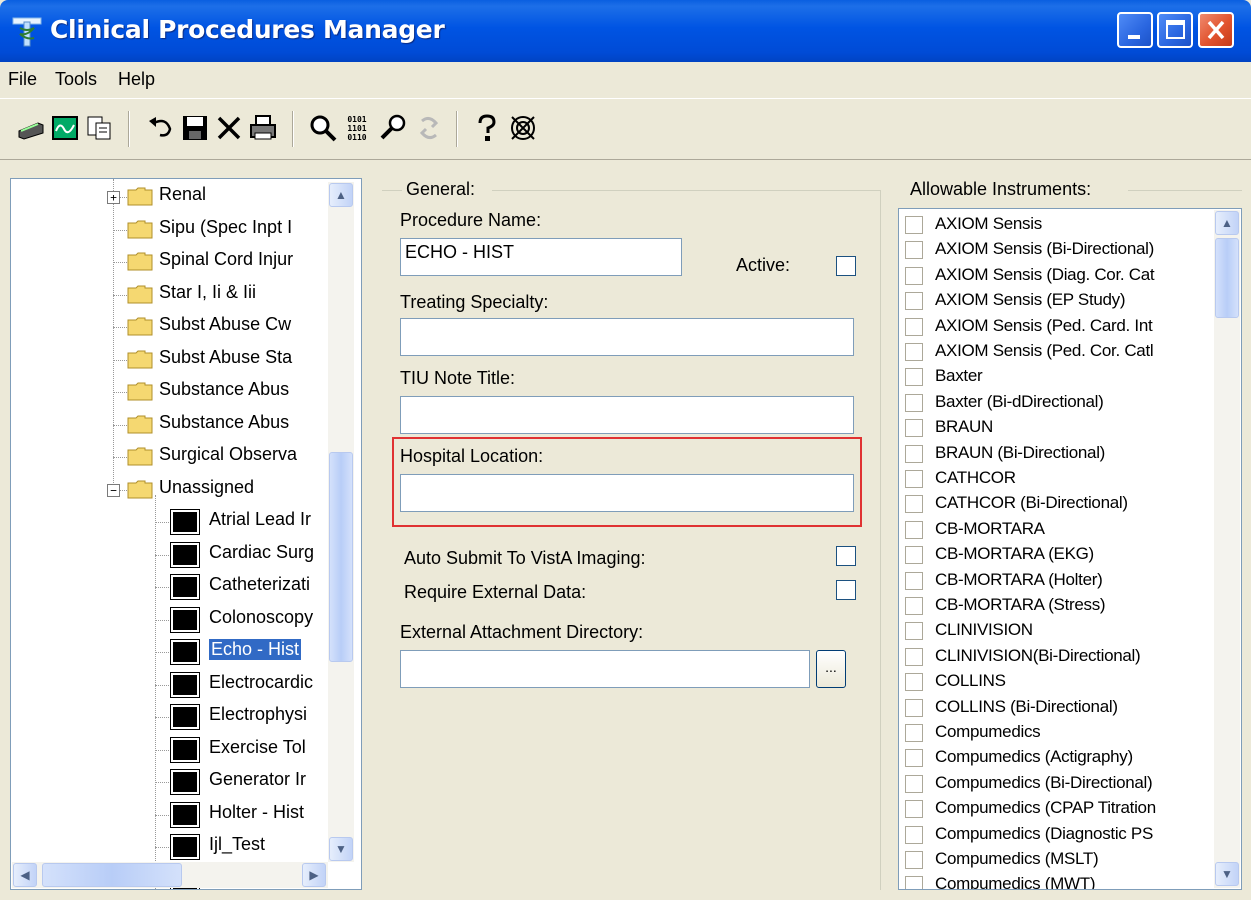 This screenshot has height=900, width=1251. I want to click on maximize-button, so click(1175, 30).